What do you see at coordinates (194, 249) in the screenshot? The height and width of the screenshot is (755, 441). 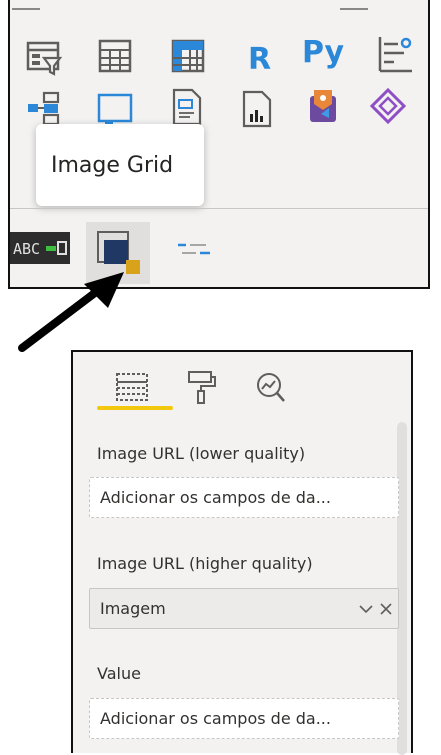 I see `dashes-visual-icon` at bounding box center [194, 249].